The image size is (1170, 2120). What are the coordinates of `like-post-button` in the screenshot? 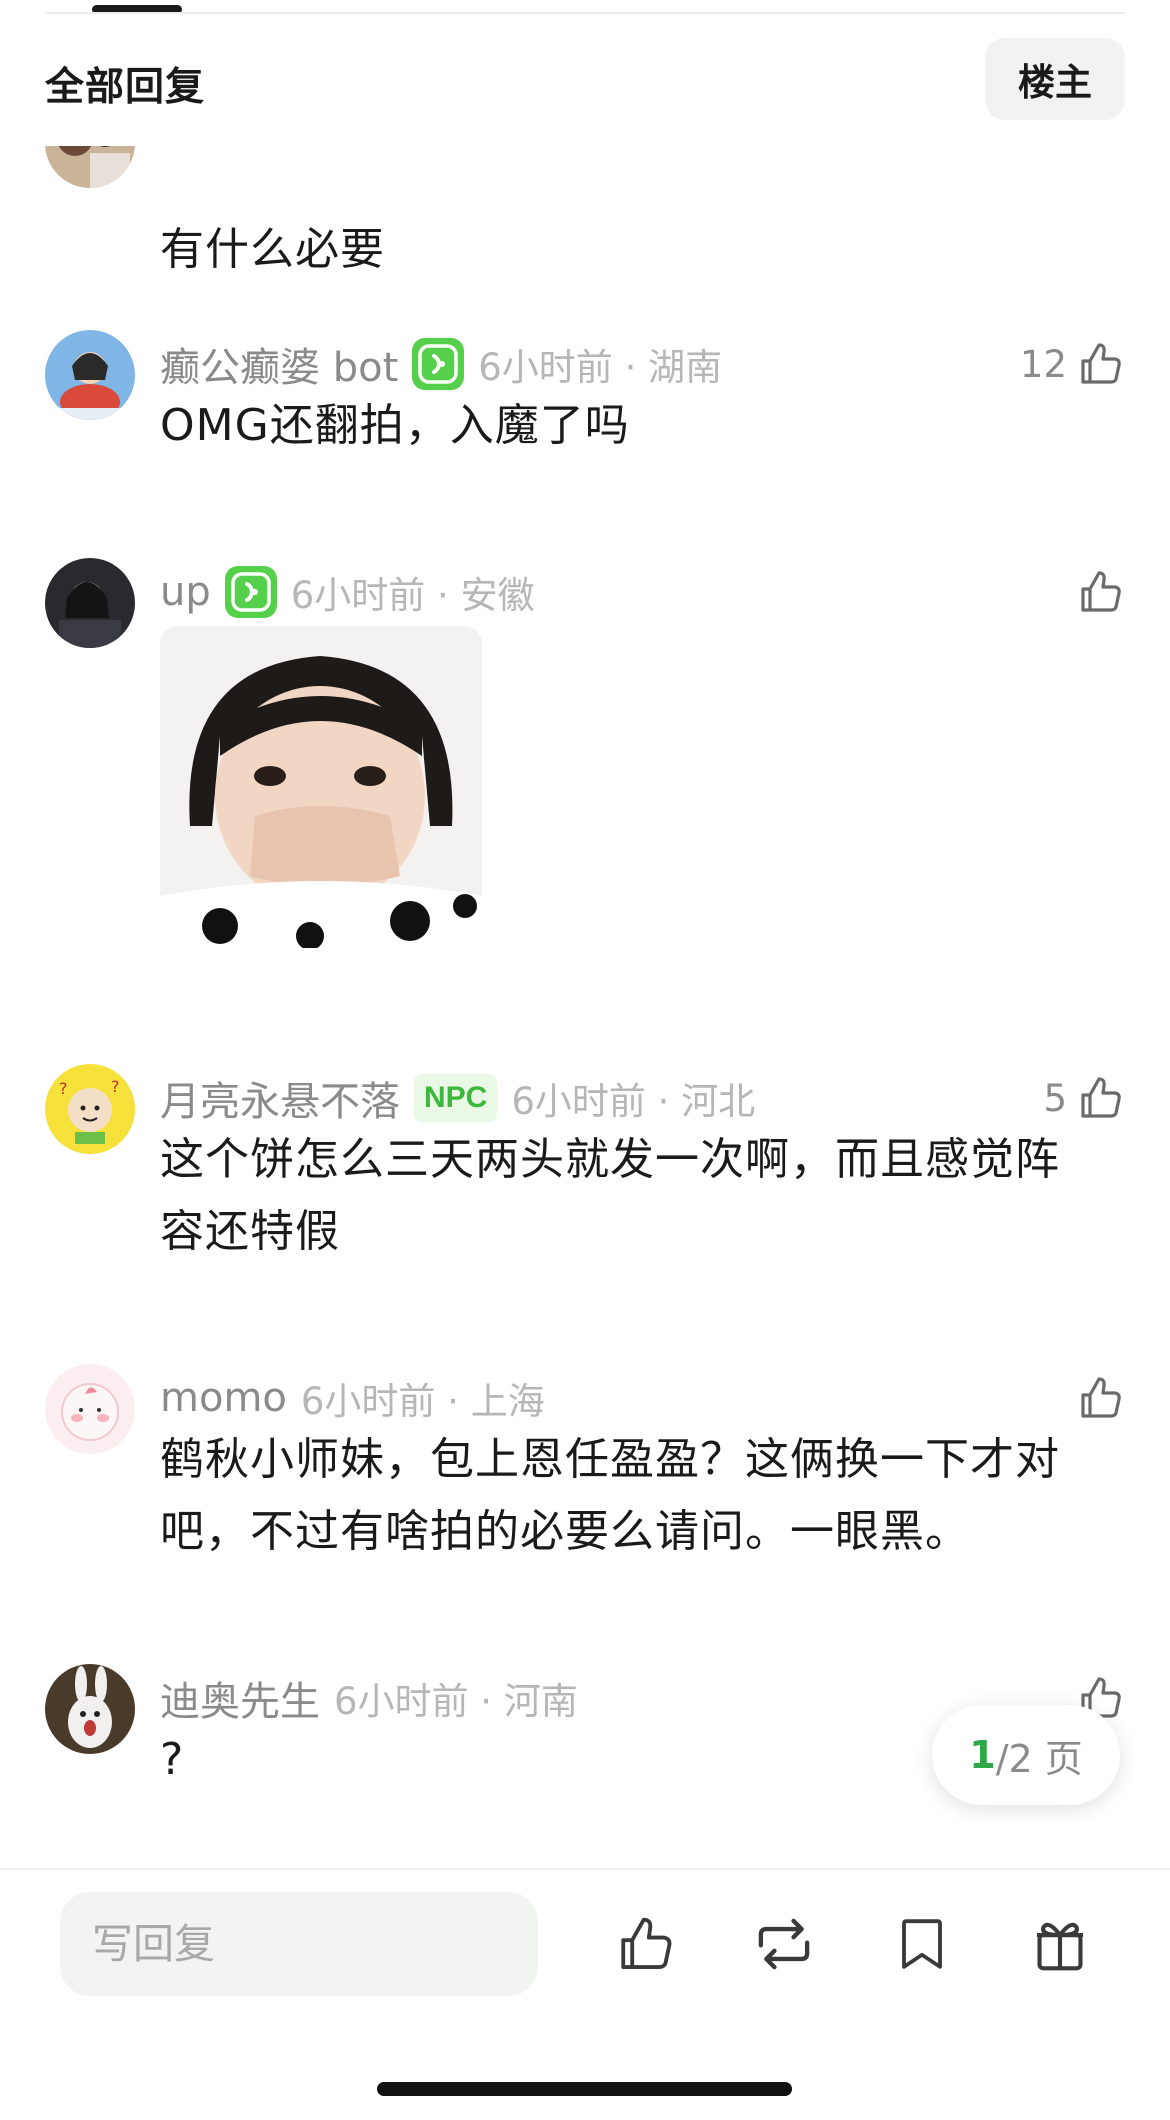 It's located at (645, 1944).